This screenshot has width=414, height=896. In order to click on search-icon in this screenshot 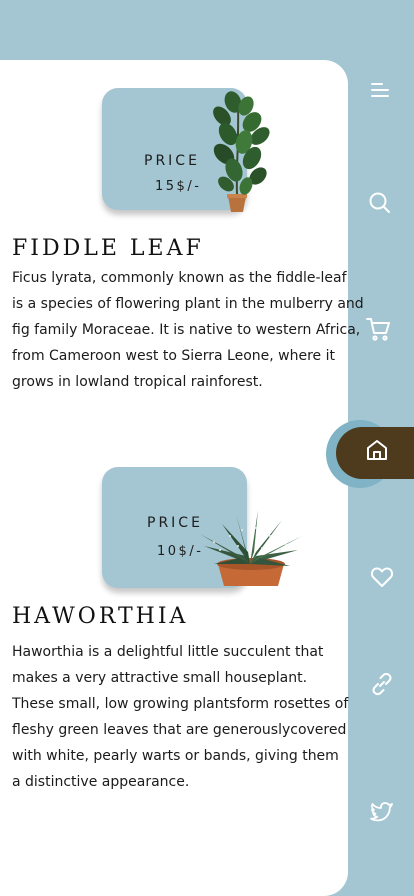, I will do `click(380, 203)`.